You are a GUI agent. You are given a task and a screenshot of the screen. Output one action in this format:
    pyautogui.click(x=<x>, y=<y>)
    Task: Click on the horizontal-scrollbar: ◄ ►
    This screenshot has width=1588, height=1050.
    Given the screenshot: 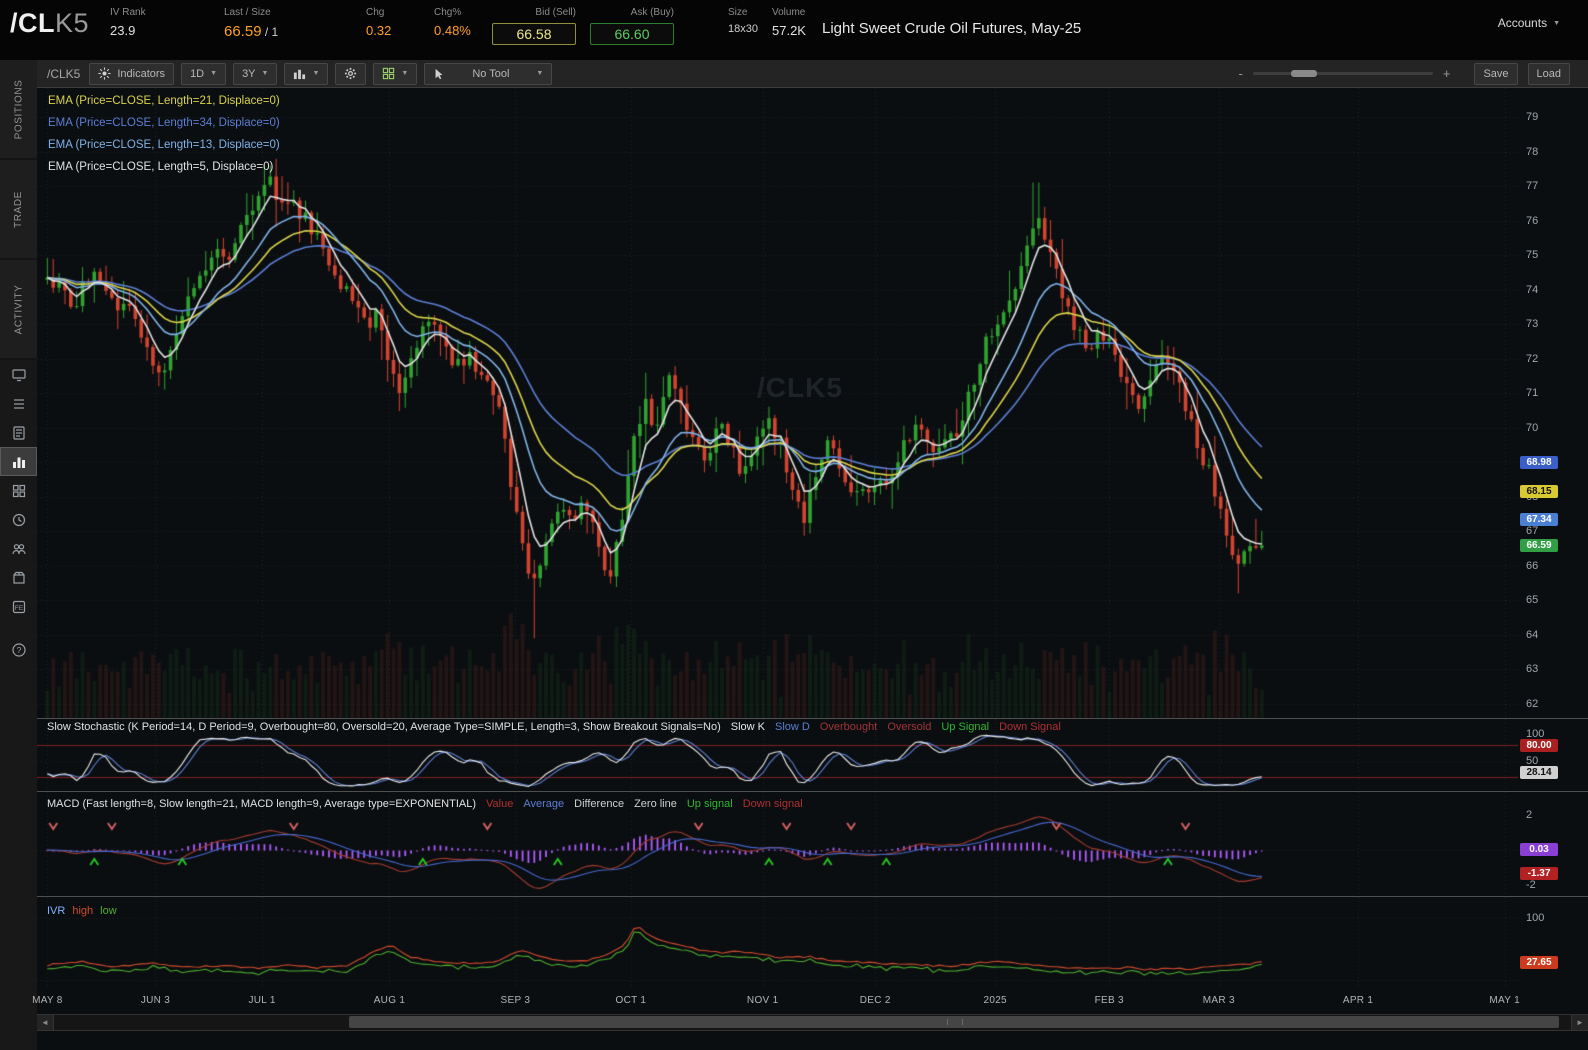 What is the action you would take?
    pyautogui.click(x=812, y=1022)
    